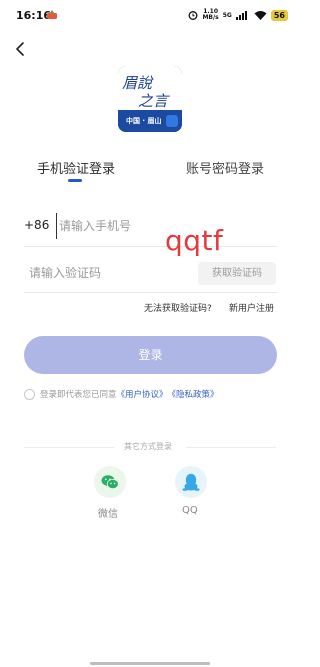 The image size is (320, 667). What do you see at coordinates (138, 83) in the screenshot?
I see `svg-text: 眉說` at bounding box center [138, 83].